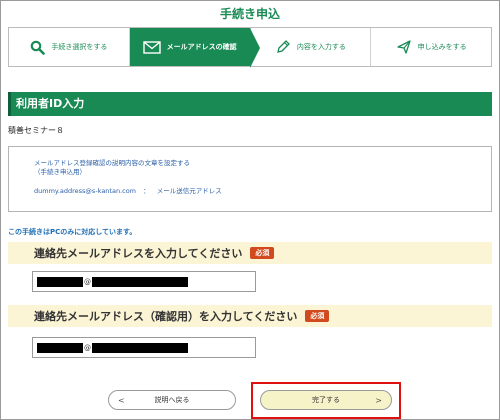  I want to click on step-select-procedure: 手続き選択をする, so click(69, 47).